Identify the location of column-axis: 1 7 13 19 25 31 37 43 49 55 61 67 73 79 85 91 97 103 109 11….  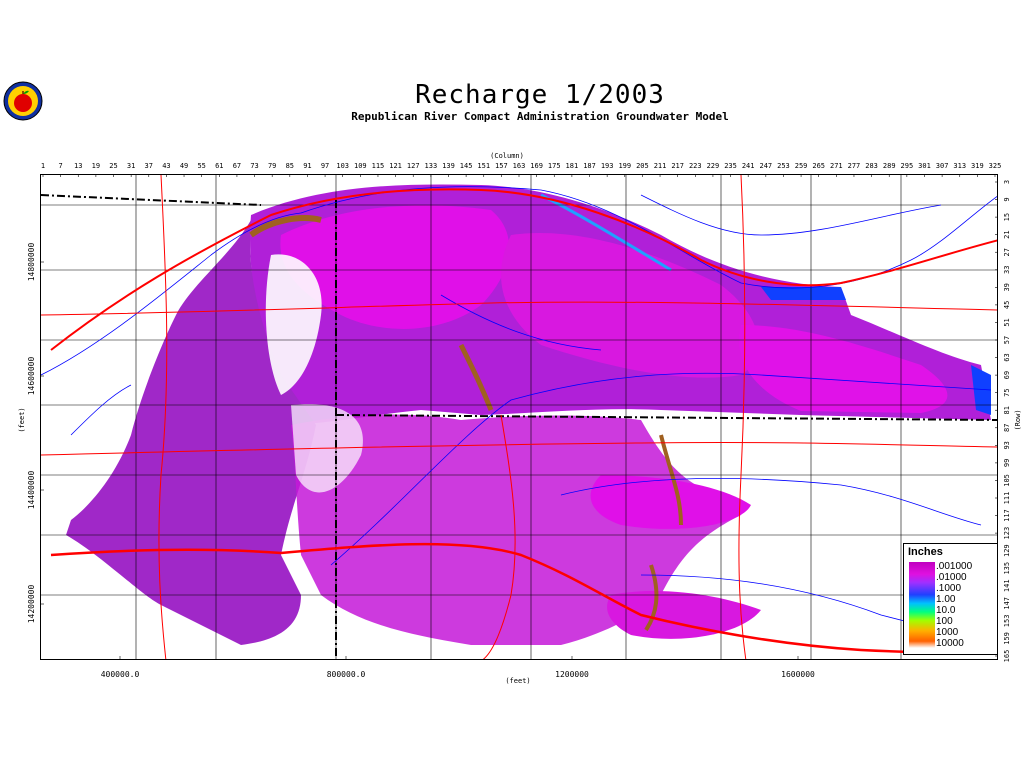
(521, 169).